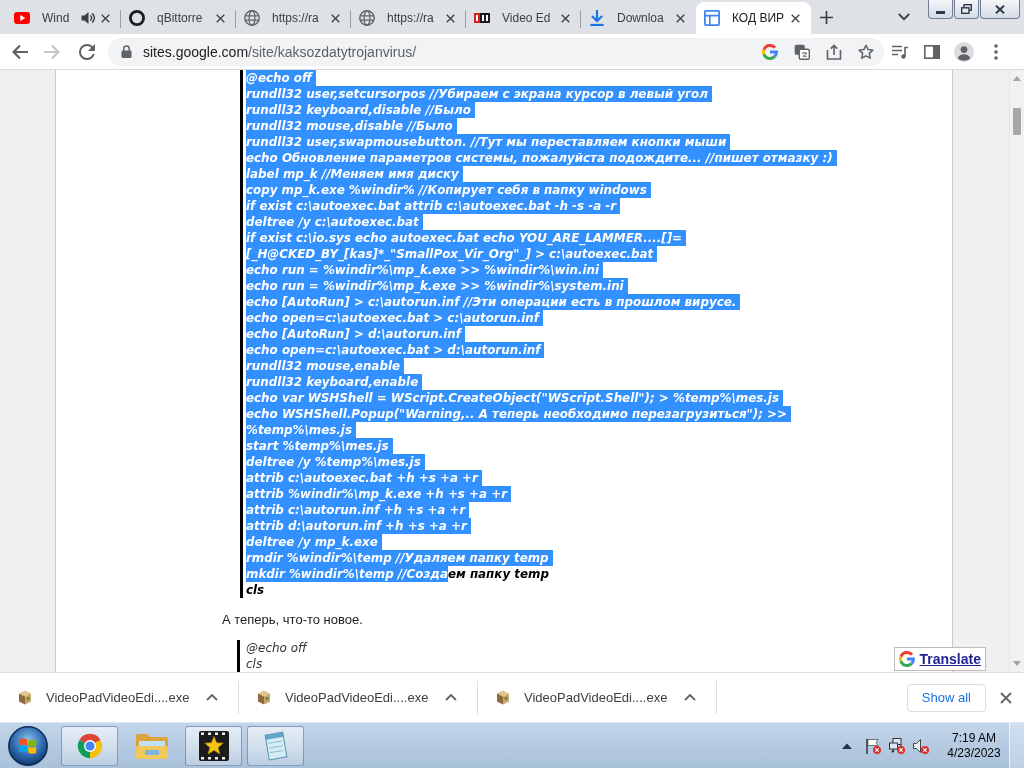  Describe the element at coordinates (292, 620) in the screenshot. I see `paragraph-text: А теперь, что-то новое.` at that location.